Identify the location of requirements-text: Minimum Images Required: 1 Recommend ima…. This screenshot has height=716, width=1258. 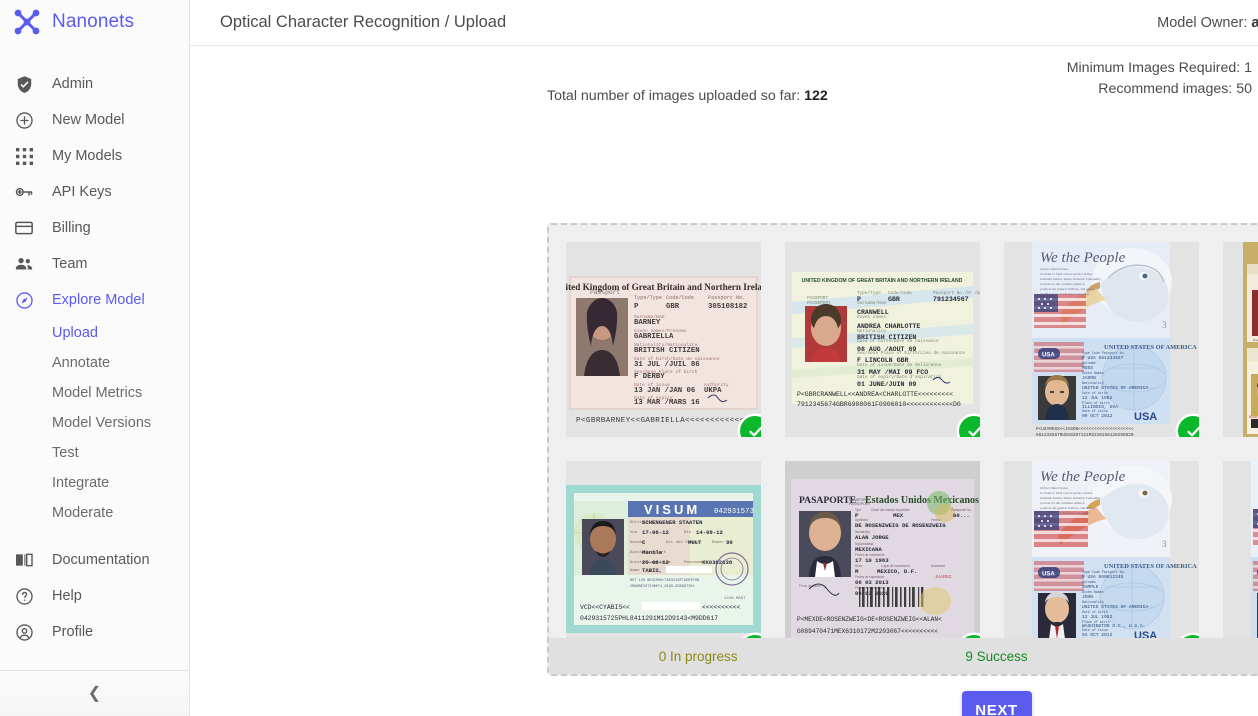
(1159, 79).